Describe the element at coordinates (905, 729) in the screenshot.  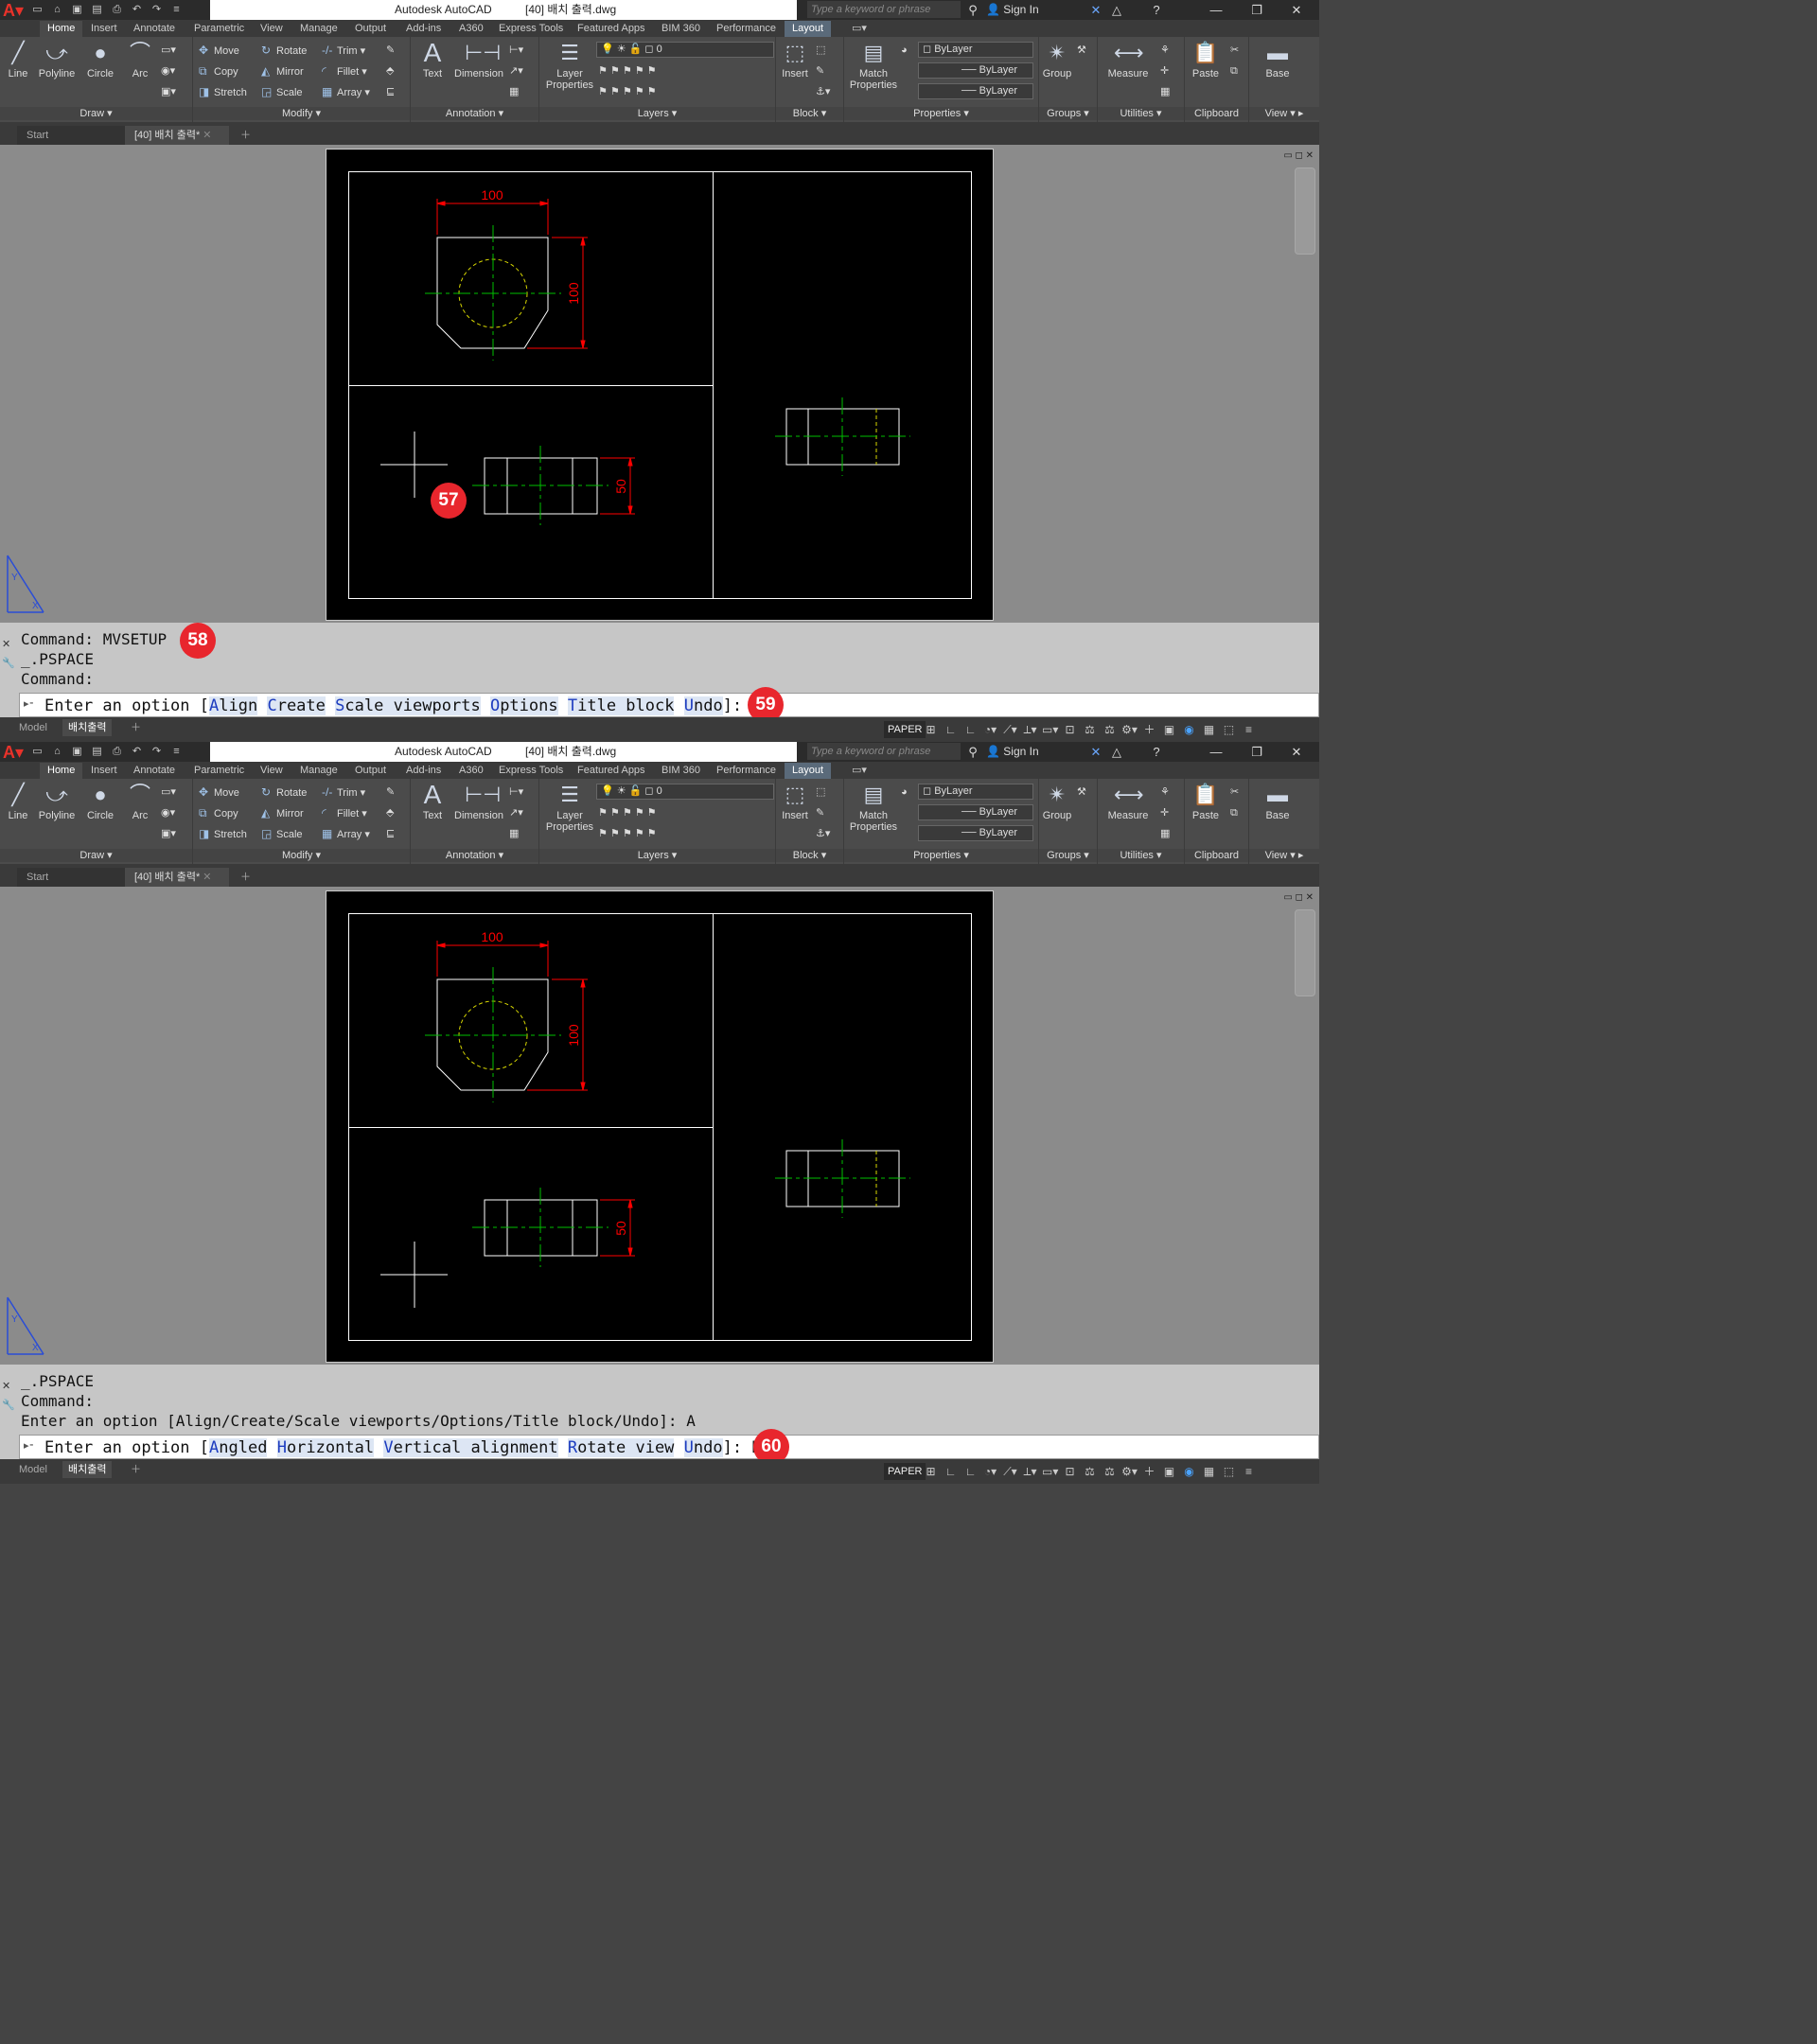
I see `paper-space-button: PAPER` at that location.